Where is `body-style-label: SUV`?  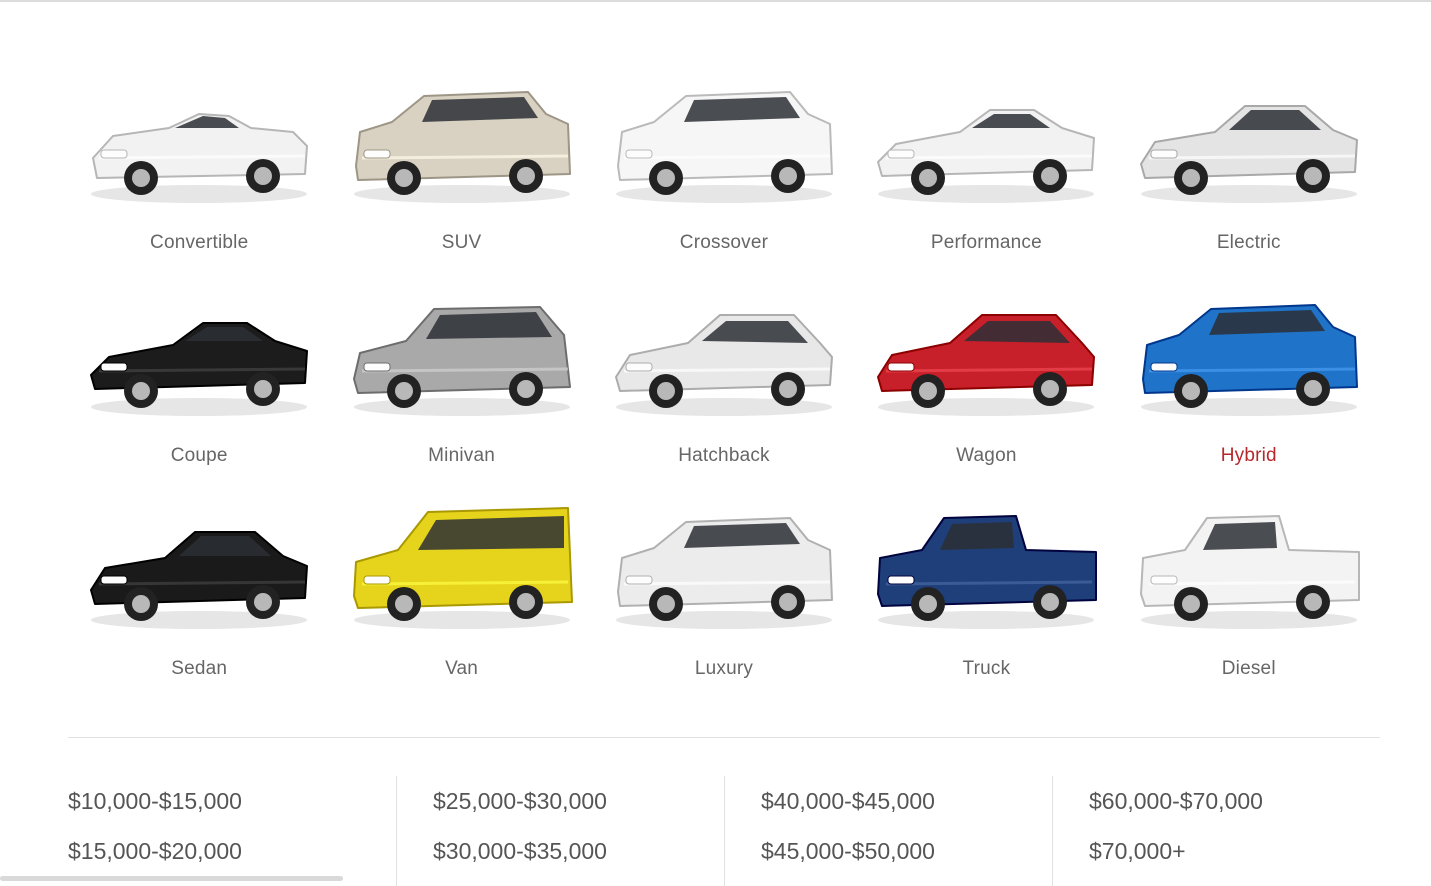
body-style-label: SUV is located at coordinates (462, 243).